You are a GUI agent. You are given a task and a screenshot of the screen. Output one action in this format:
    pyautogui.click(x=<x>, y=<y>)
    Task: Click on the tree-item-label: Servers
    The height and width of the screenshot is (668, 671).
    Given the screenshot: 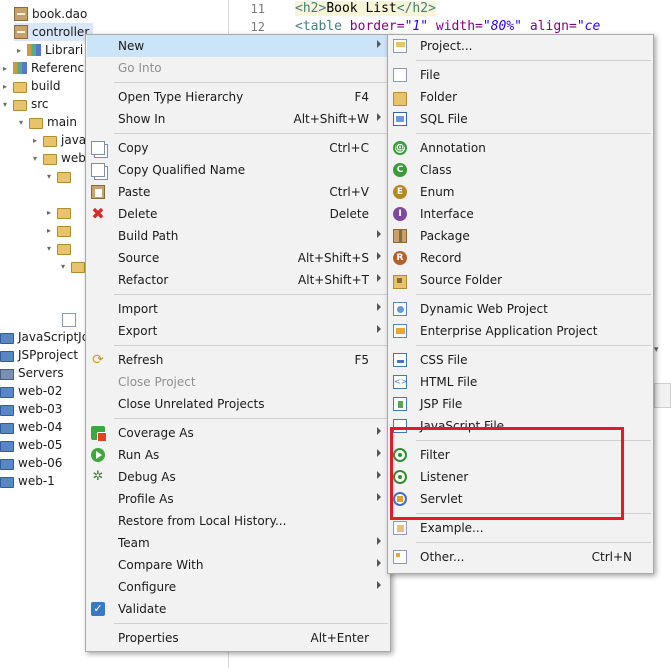 What is the action you would take?
    pyautogui.click(x=41, y=373)
    